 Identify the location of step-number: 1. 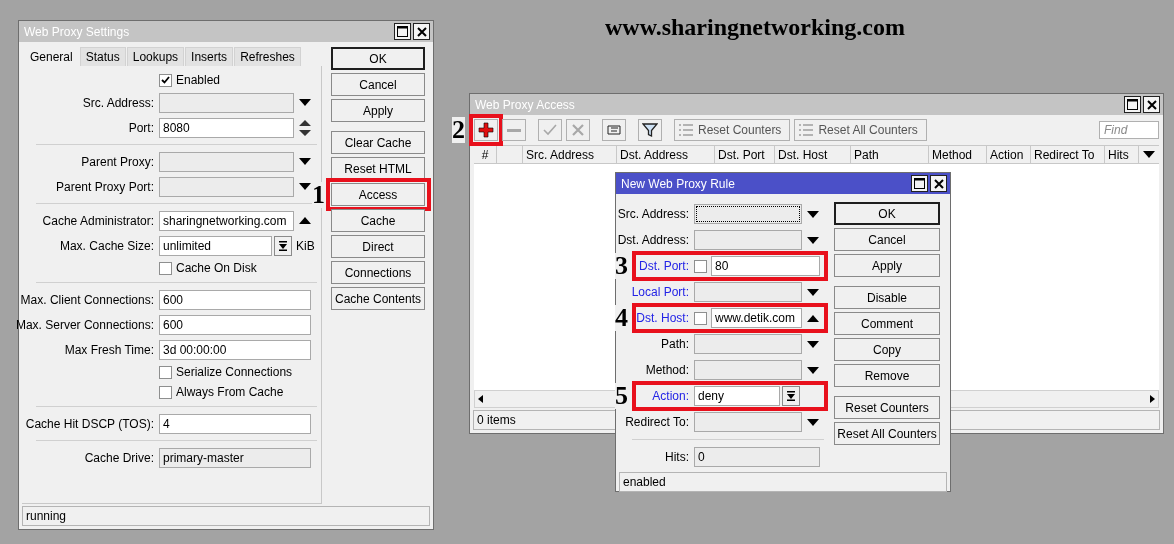
(318, 194).